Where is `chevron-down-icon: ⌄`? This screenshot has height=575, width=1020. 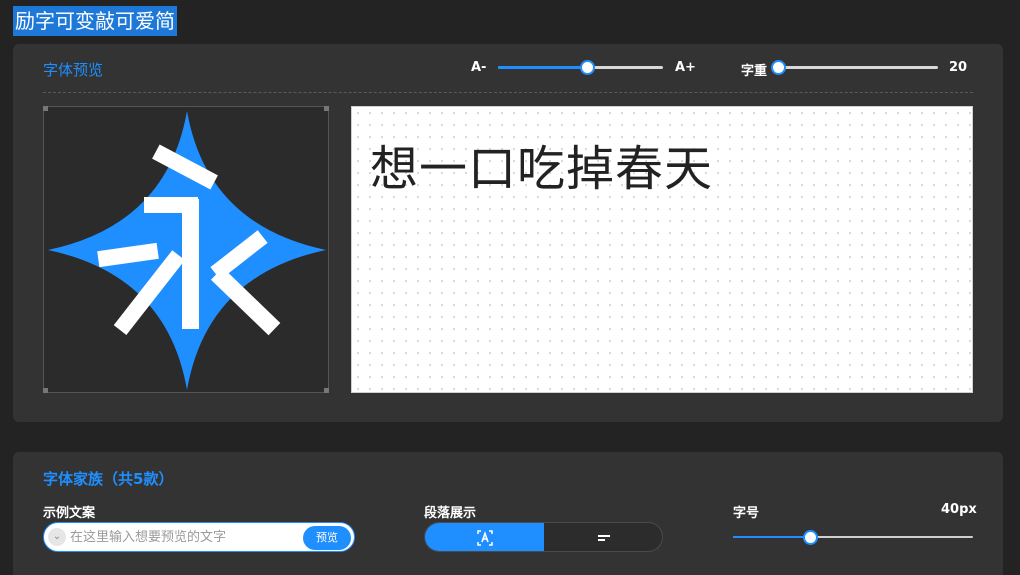 chevron-down-icon: ⌄ is located at coordinates (57, 537).